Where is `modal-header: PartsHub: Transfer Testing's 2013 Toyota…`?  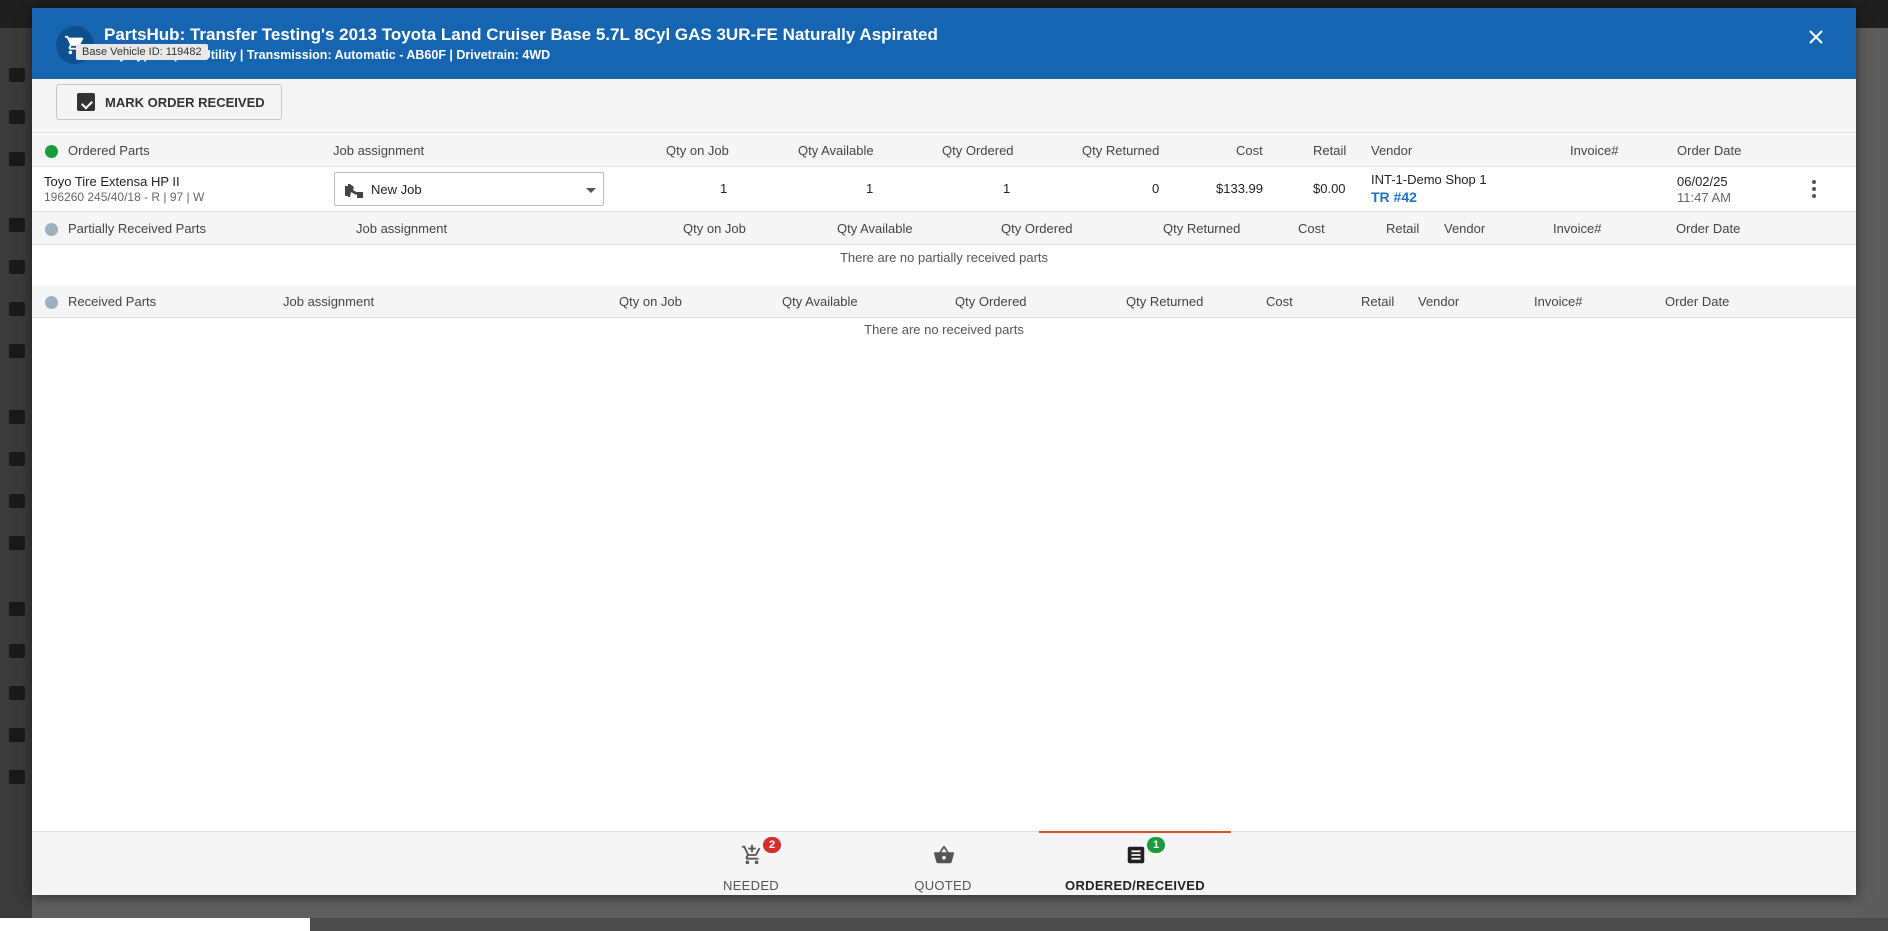 modal-header: PartsHub: Transfer Testing's 2013 Toyota… is located at coordinates (944, 43).